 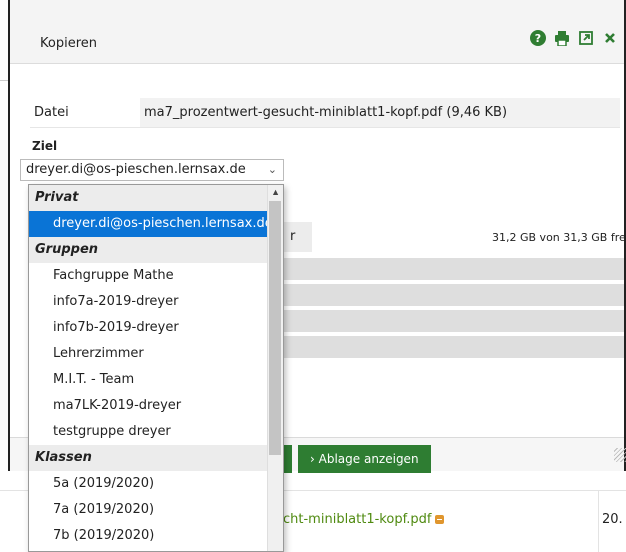 What do you see at coordinates (368, 459) in the screenshot?
I see `show-storage-label: Ablage anzeigen` at bounding box center [368, 459].